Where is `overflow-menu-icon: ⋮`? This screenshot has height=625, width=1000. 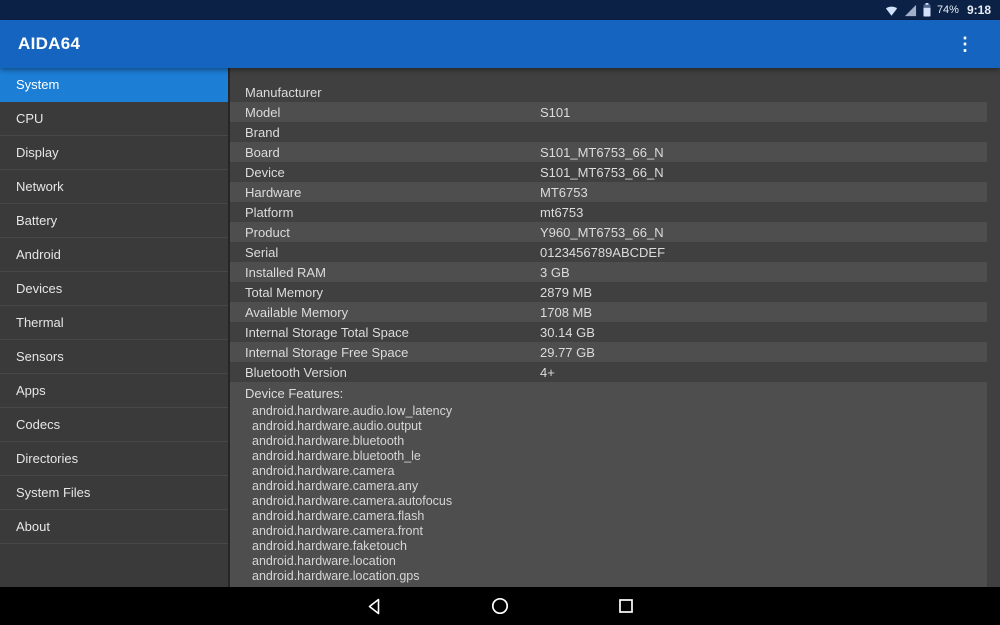
overflow-menu-icon: ⋮ is located at coordinates (965, 44).